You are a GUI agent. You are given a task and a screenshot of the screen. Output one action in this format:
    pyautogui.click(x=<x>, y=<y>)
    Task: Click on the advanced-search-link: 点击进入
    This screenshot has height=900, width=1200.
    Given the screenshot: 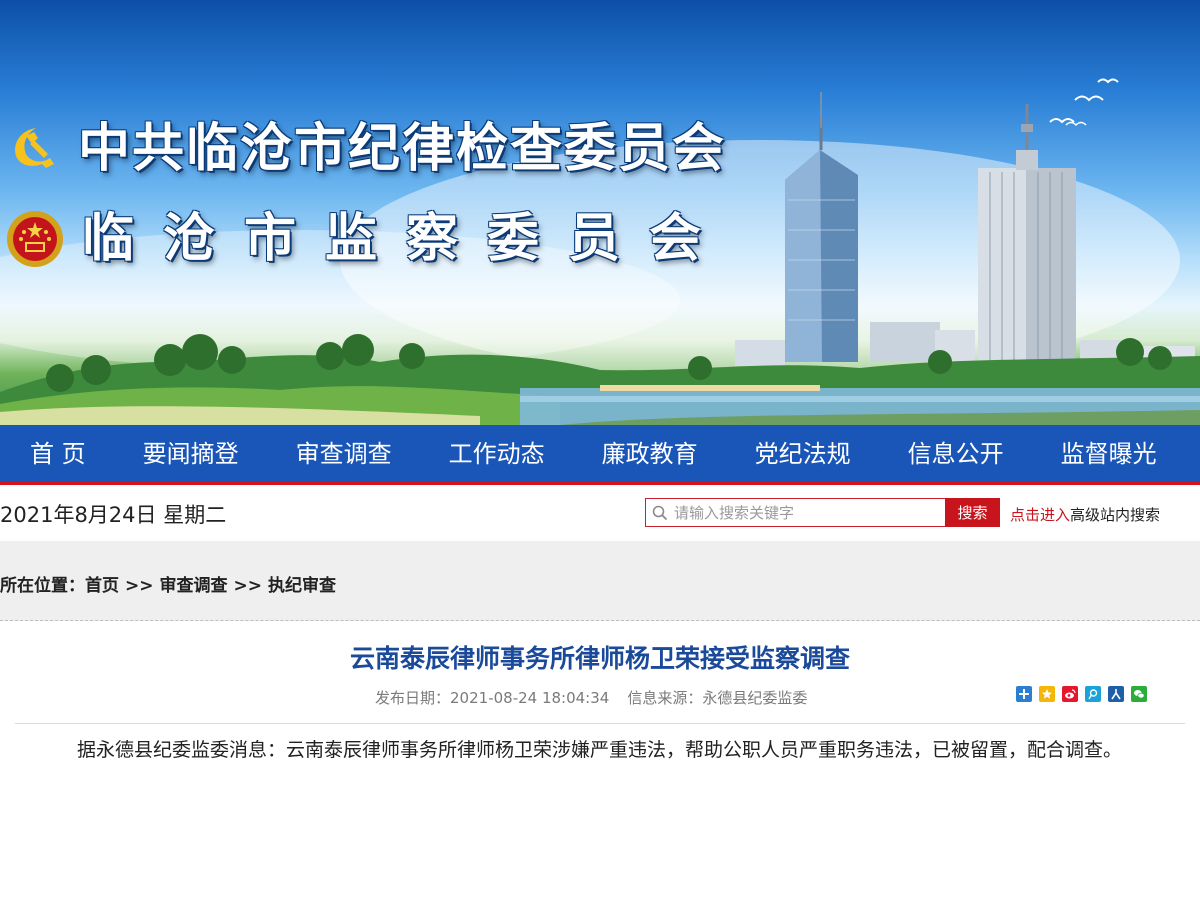 What is the action you would take?
    pyautogui.click(x=1040, y=515)
    